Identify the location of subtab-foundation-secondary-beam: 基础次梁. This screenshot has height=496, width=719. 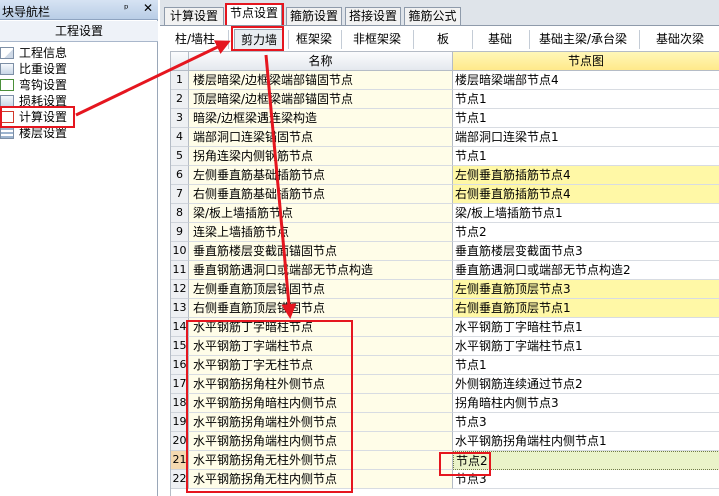
(680, 39).